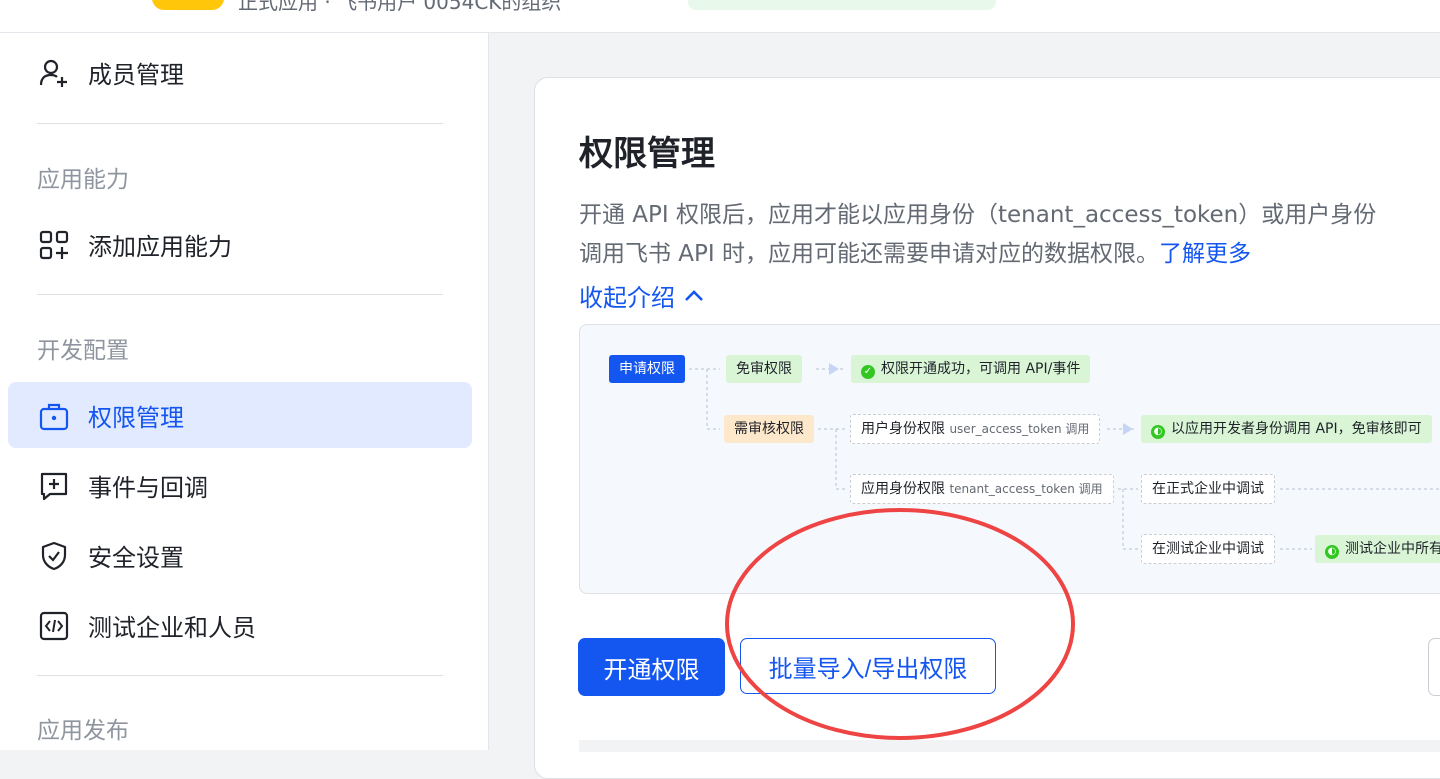 Image resolution: width=1440 pixels, height=779 pixels. Describe the element at coordinates (240, 555) in the screenshot. I see `sidebar-item-security: 安全设置` at that location.